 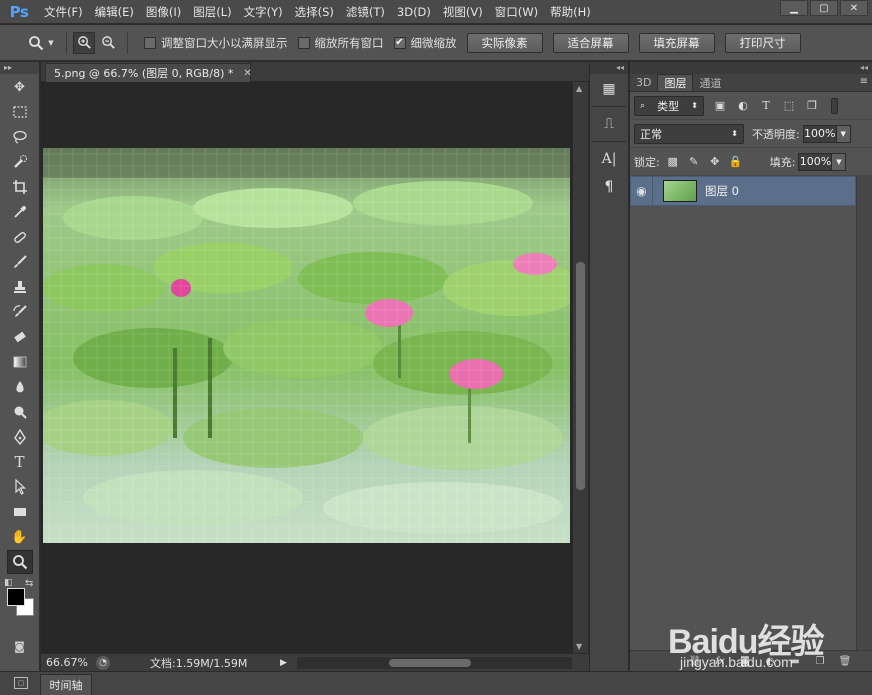 I want to click on brush-tool, so click(x=20, y=262).